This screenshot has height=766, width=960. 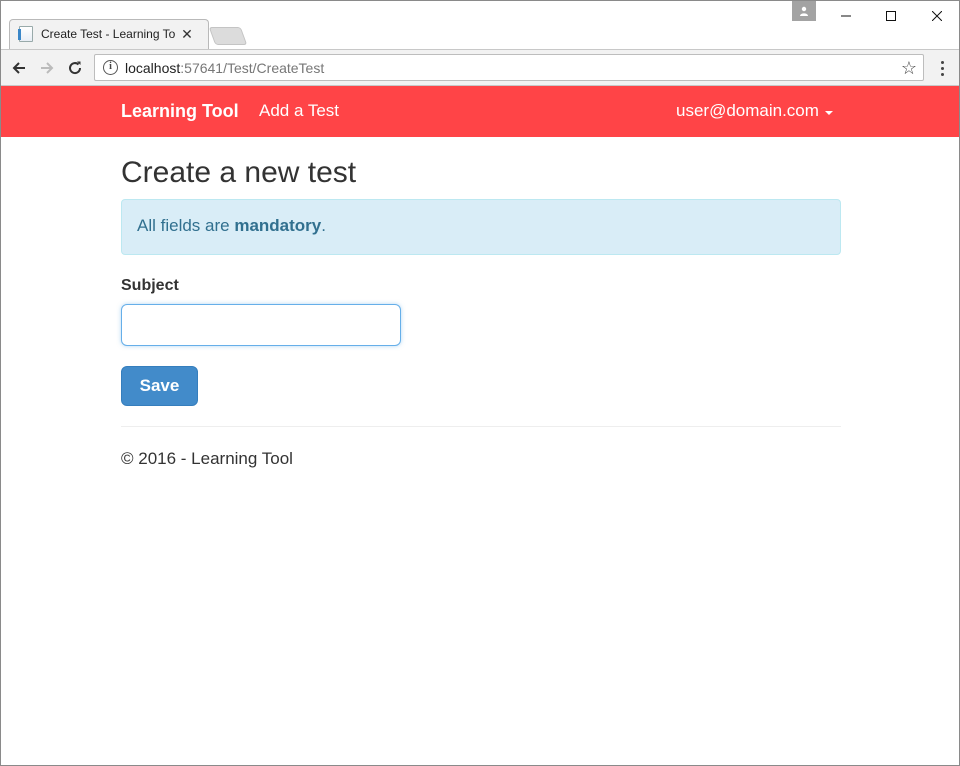 I want to click on address-bar: i localhost:57641/Test/CreateTest ☆, so click(x=509, y=67).